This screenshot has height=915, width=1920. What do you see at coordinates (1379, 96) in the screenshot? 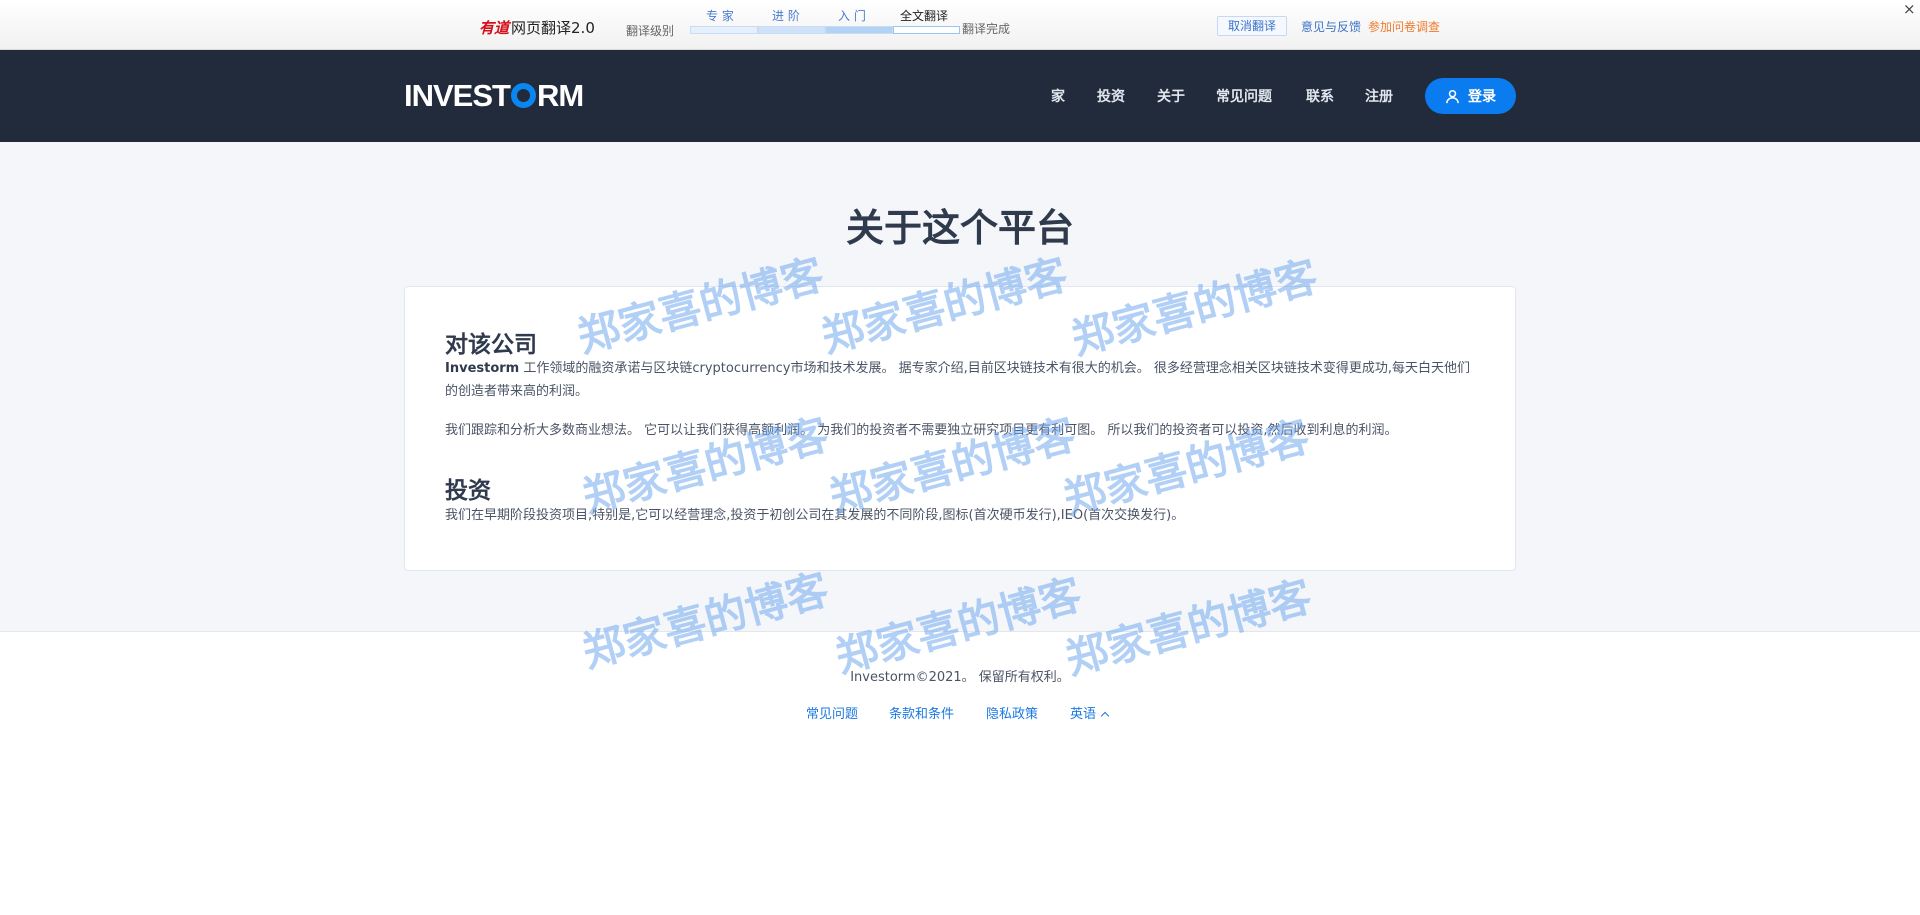
I see `nav-register: 注册` at bounding box center [1379, 96].